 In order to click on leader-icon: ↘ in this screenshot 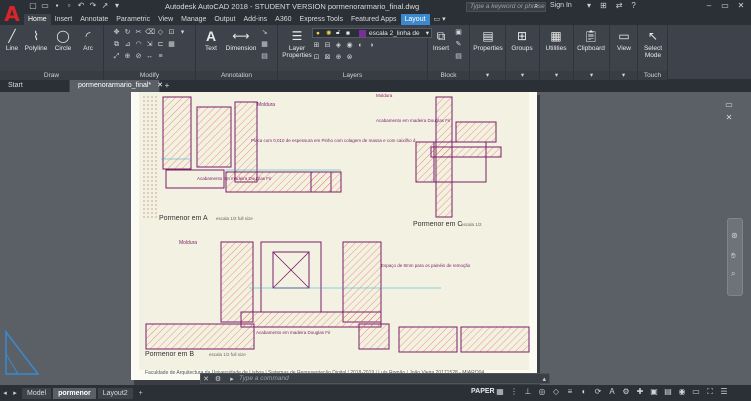, I will do `click(264, 32)`.